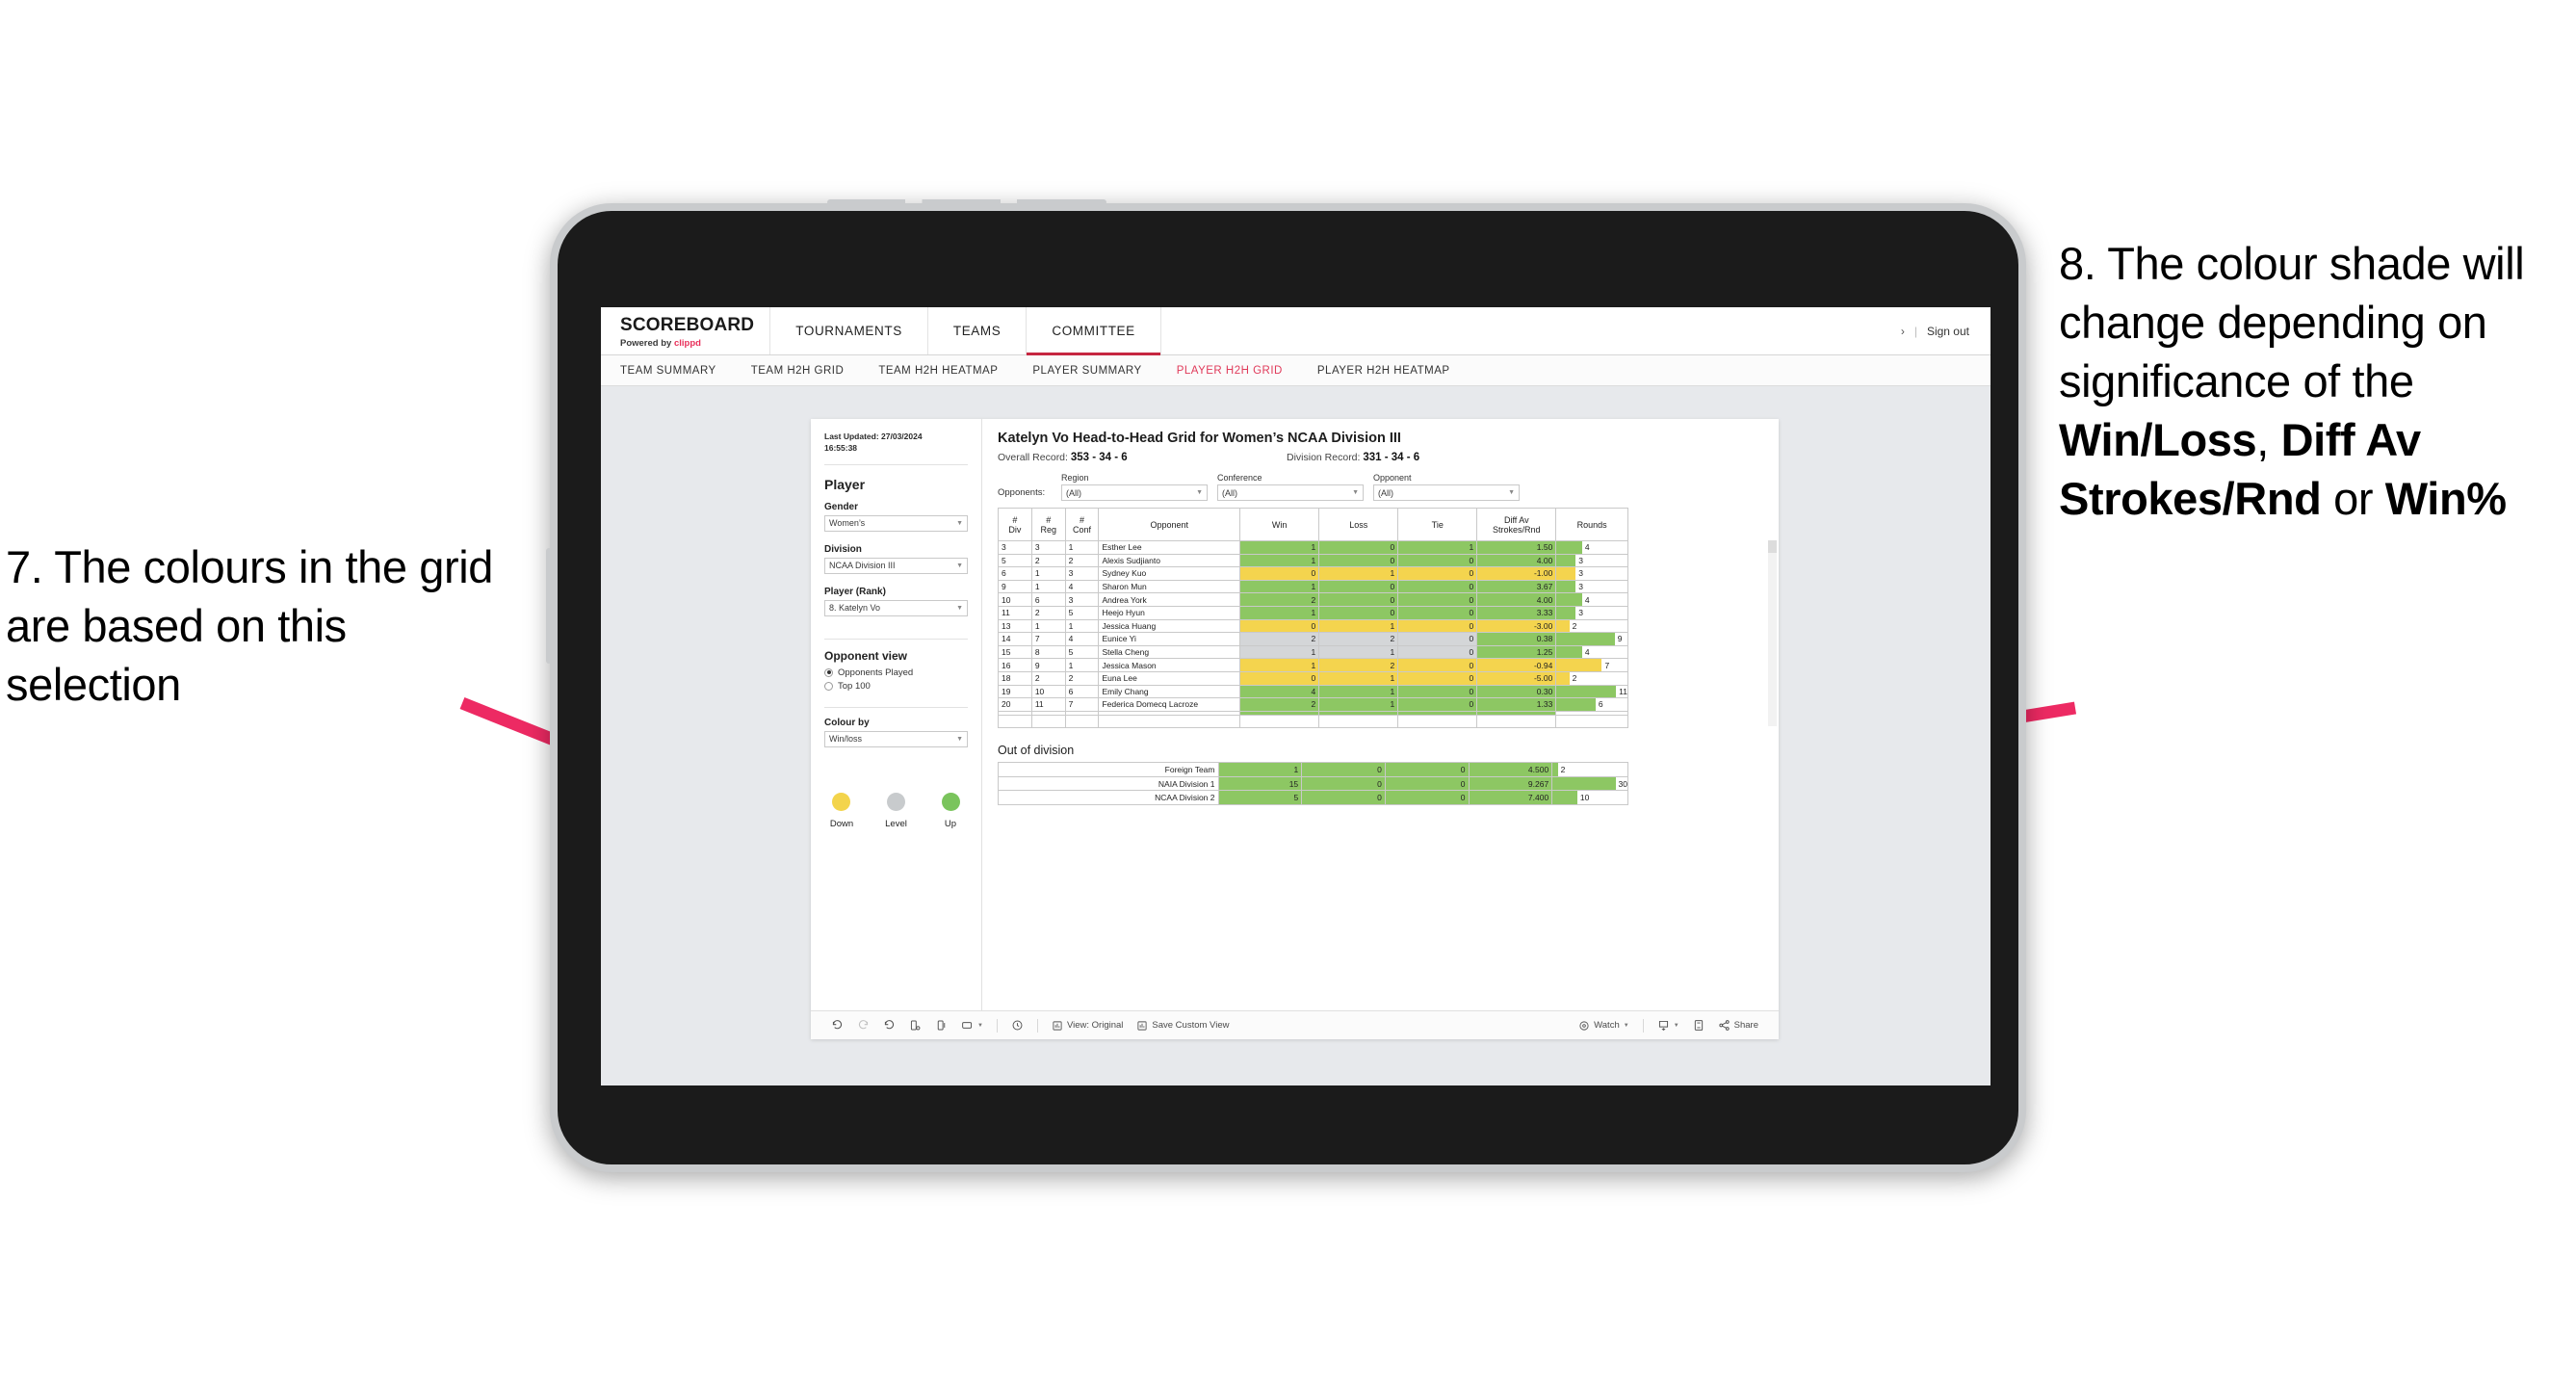 Image resolution: width=2576 pixels, height=1386 pixels. Describe the element at coordinates (1772, 633) in the screenshot. I see `grid-scrollbar-track` at that location.